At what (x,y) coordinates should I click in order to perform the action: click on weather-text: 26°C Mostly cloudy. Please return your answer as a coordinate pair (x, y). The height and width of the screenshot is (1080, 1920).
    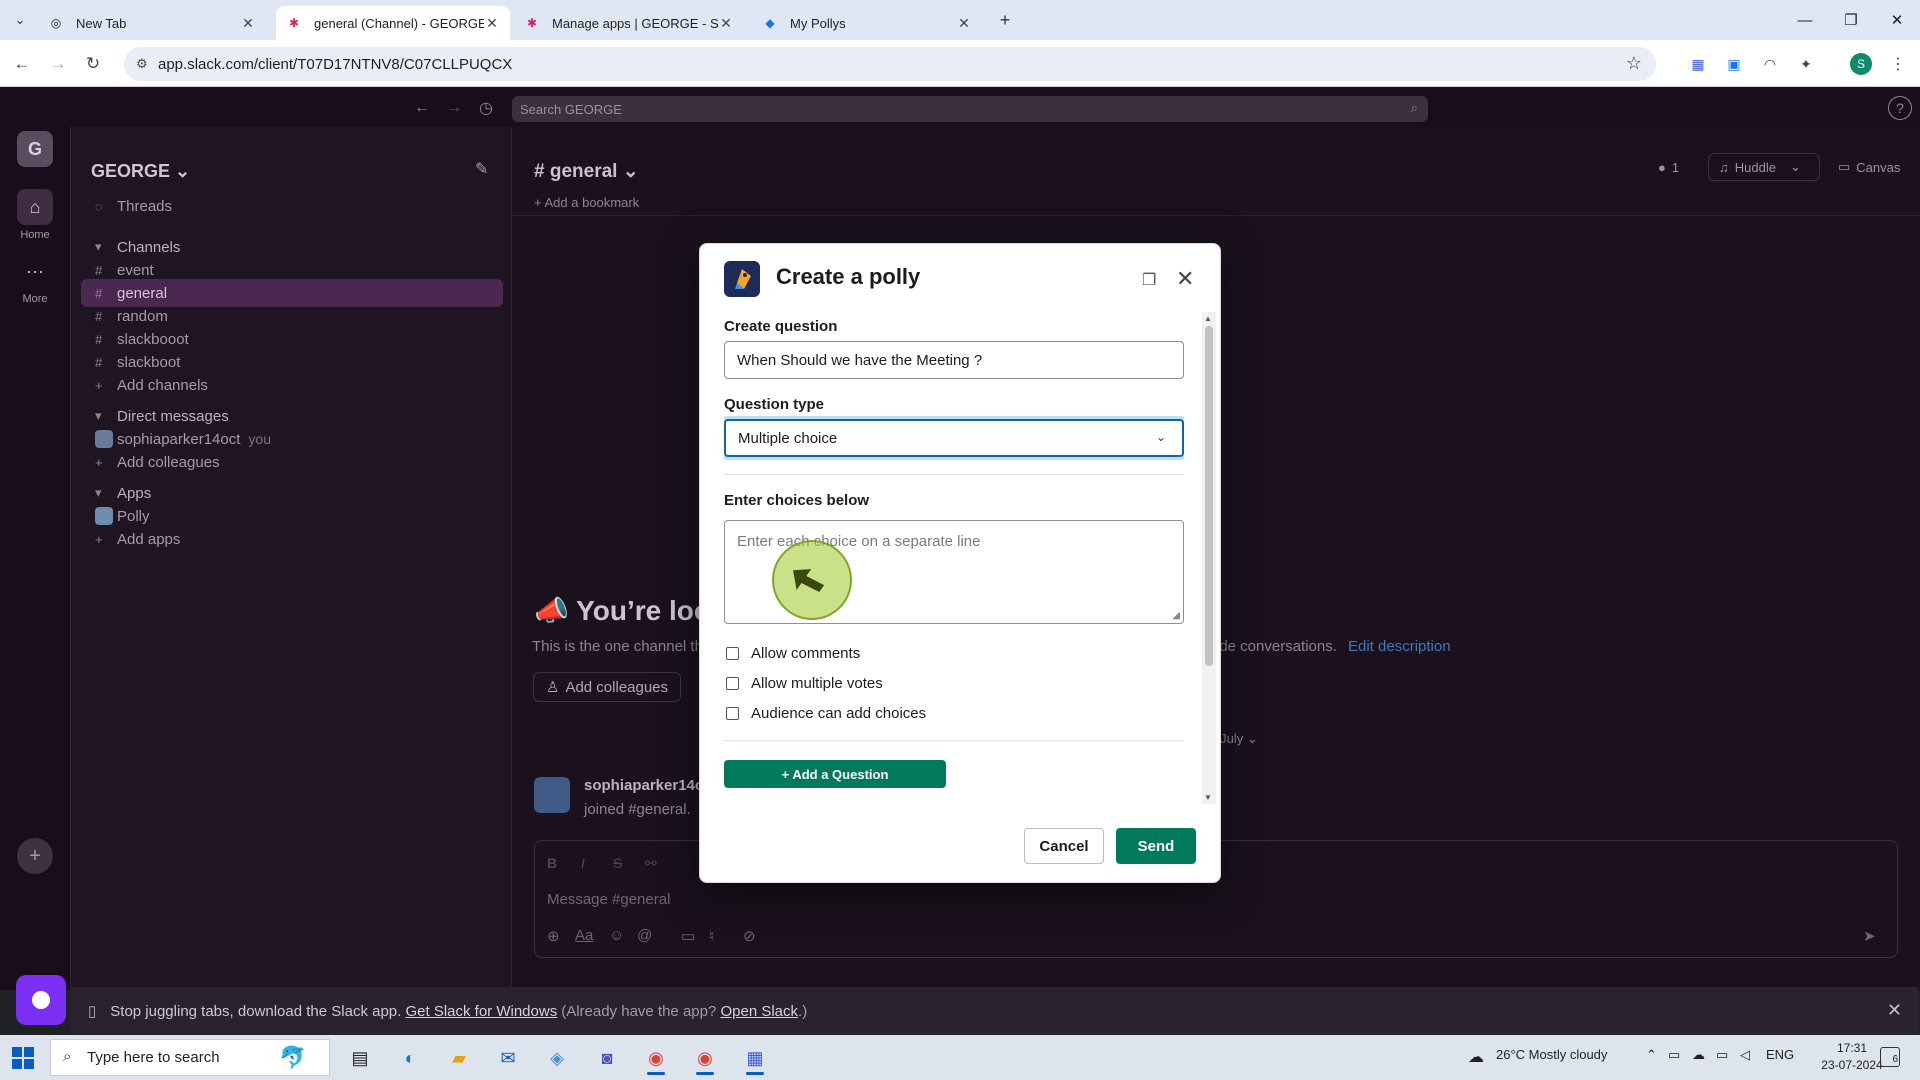
    Looking at the image, I should click on (1551, 1054).